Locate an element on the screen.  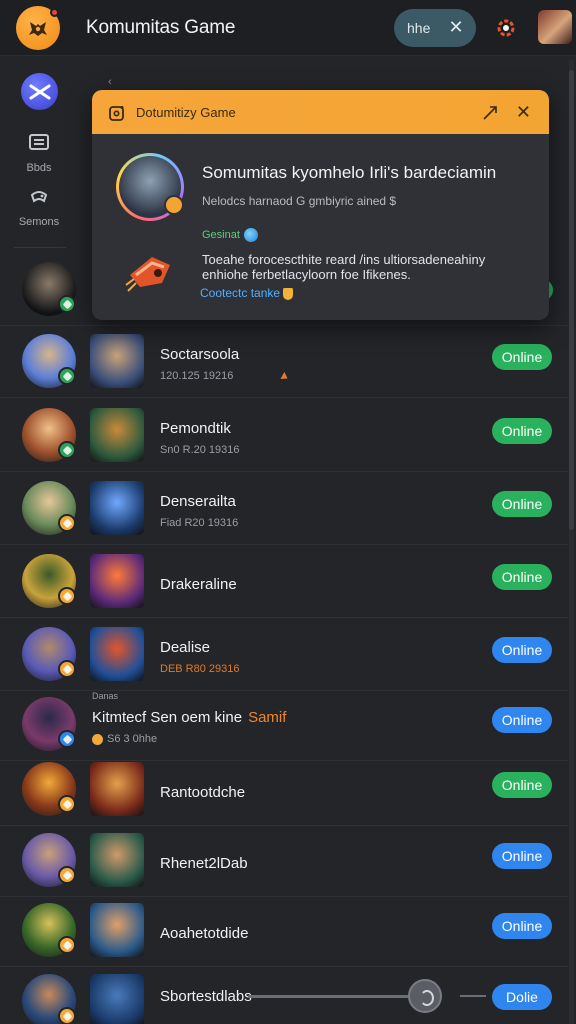
friend-name: Denserailta is located at coordinates (198, 501).